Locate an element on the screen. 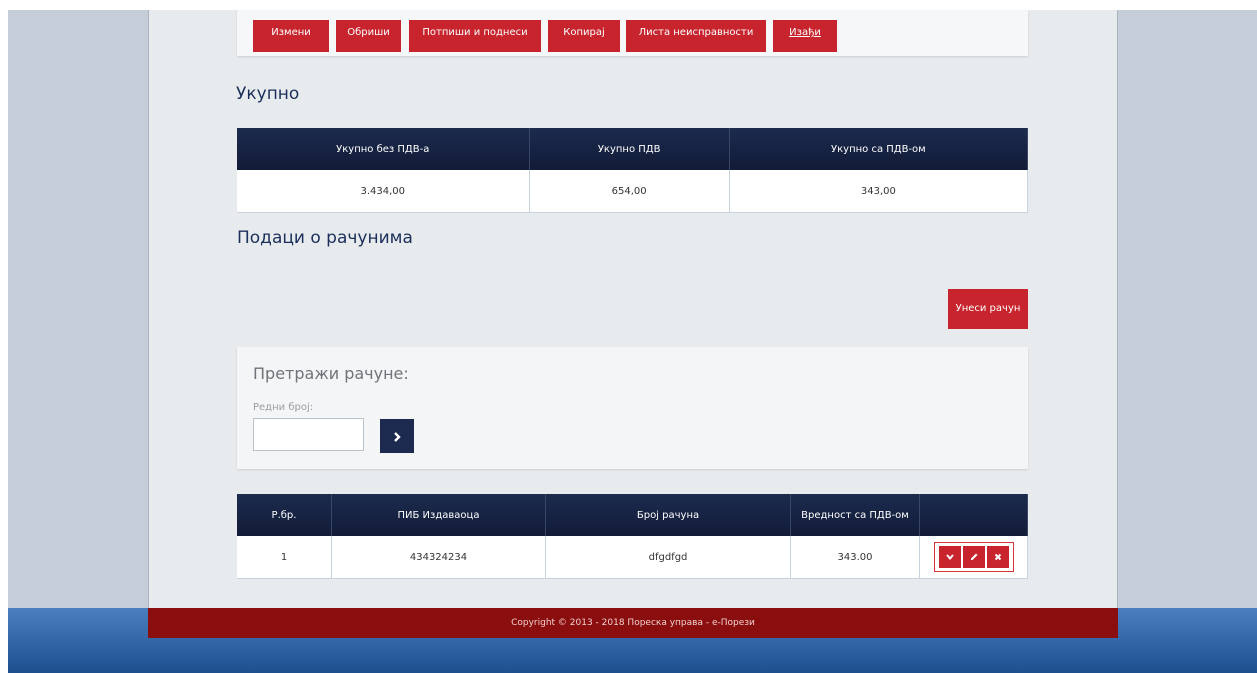  edit-button: Измени is located at coordinates (291, 36).